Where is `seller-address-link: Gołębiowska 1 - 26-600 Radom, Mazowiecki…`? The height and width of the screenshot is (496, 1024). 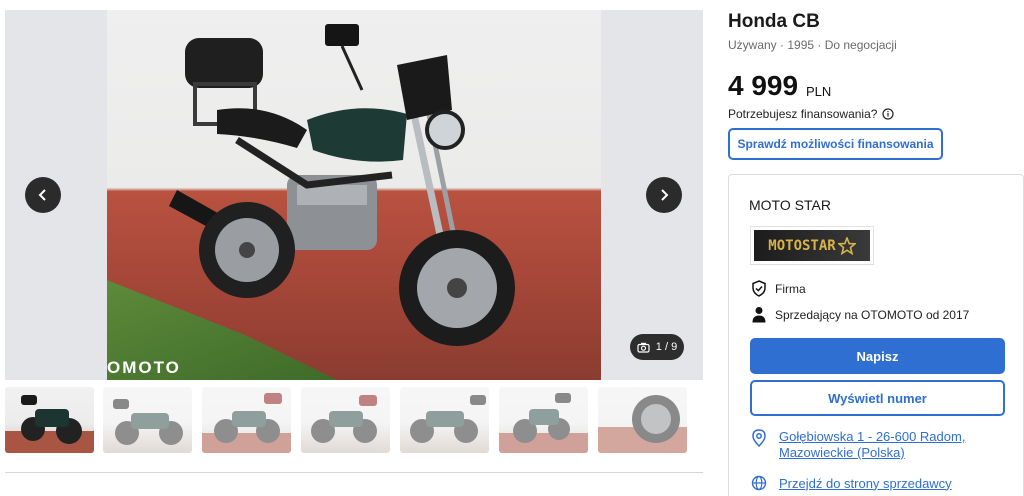 seller-address-link: Gołębiowska 1 - 26-600 Radom, Mazowiecki… is located at coordinates (889, 445).